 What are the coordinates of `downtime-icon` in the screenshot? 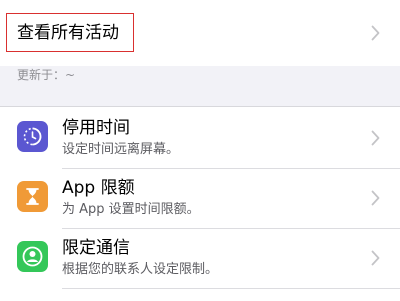 It's located at (32, 136).